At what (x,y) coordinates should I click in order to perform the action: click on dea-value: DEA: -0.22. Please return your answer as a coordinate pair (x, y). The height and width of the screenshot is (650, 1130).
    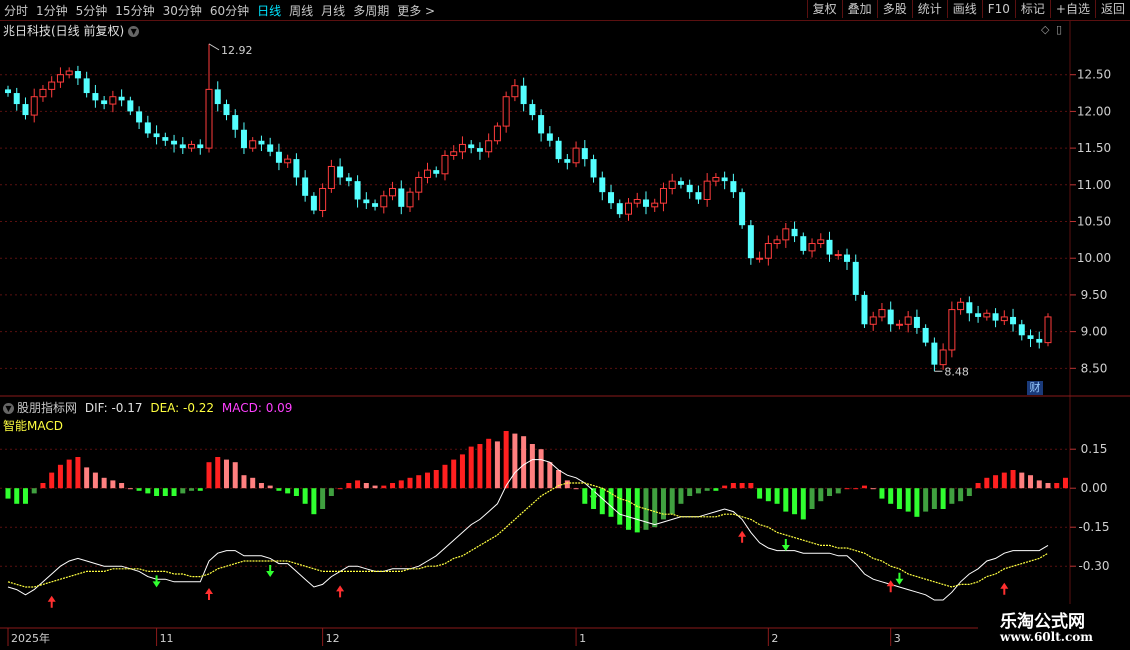
    Looking at the image, I should click on (182, 408).